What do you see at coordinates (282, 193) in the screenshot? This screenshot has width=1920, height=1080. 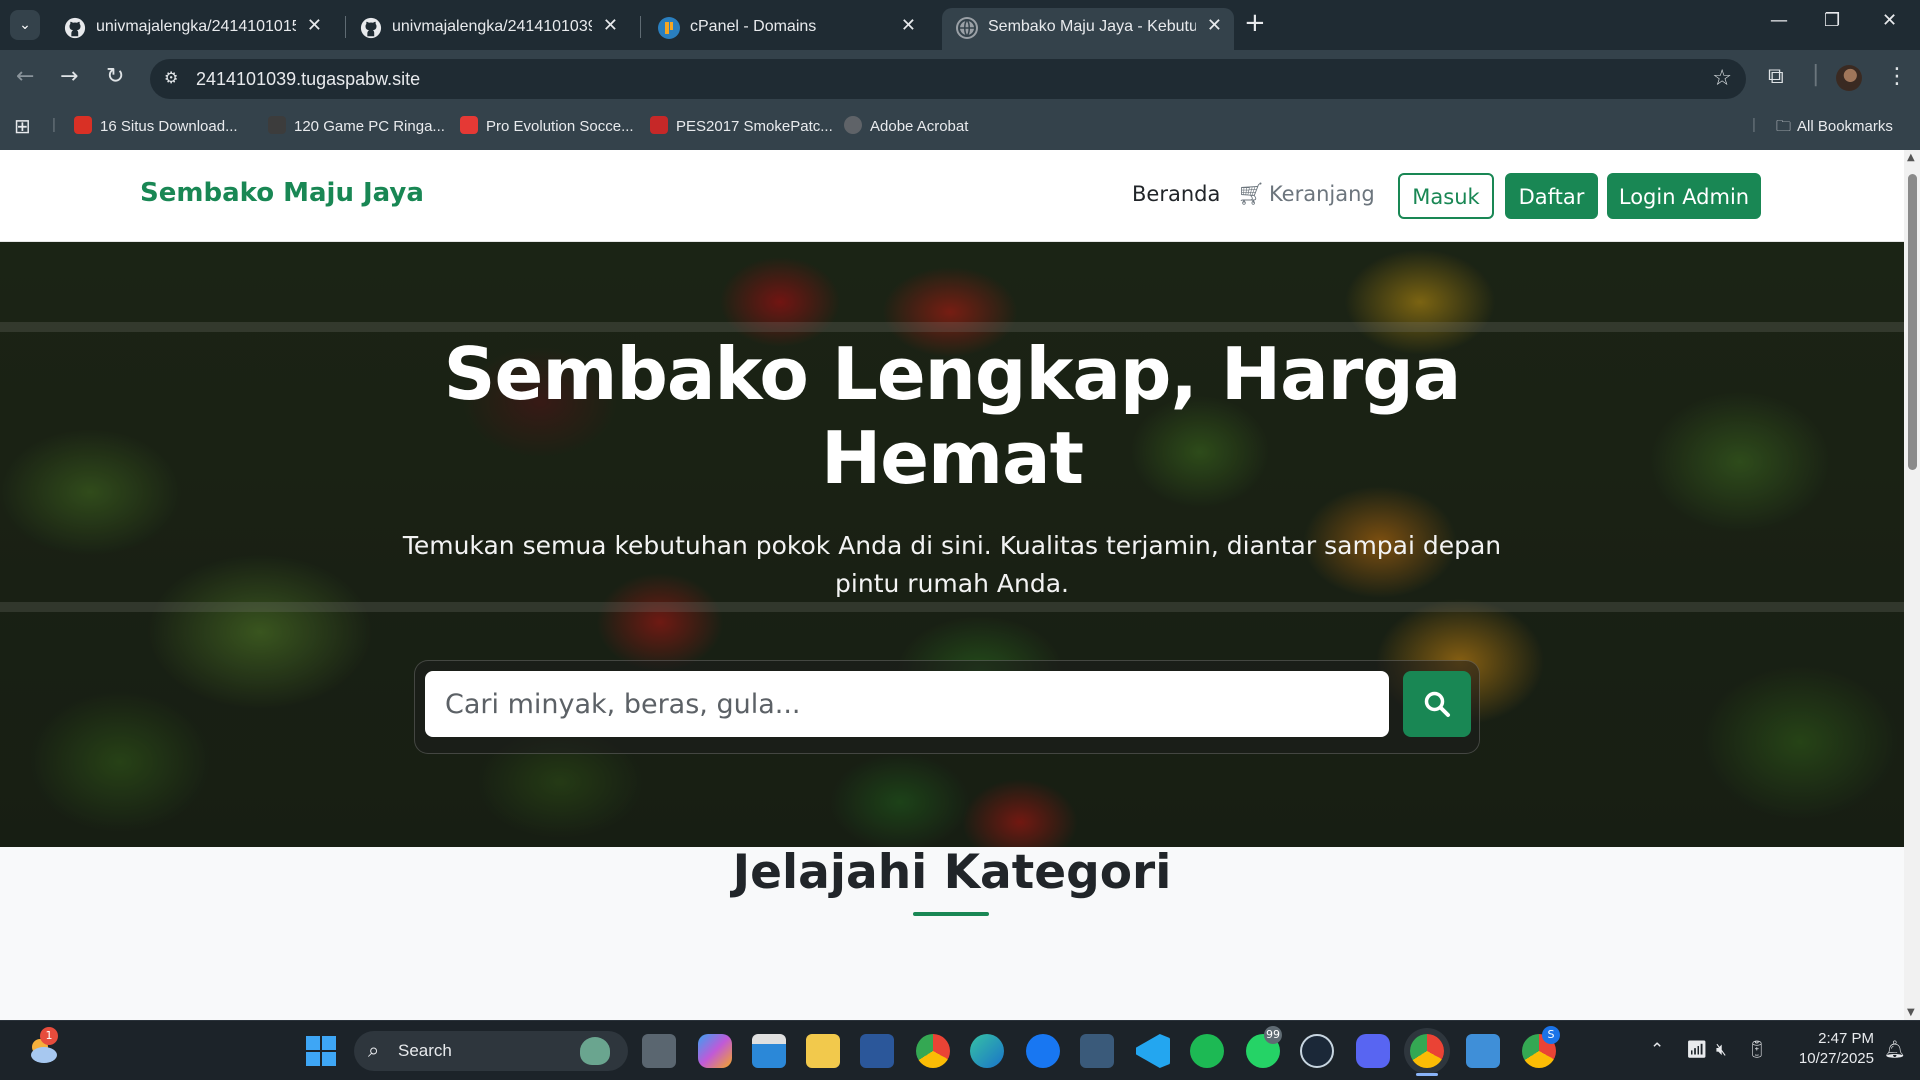 I see `site-brand-link: Sembako Maju Jaya` at bounding box center [282, 193].